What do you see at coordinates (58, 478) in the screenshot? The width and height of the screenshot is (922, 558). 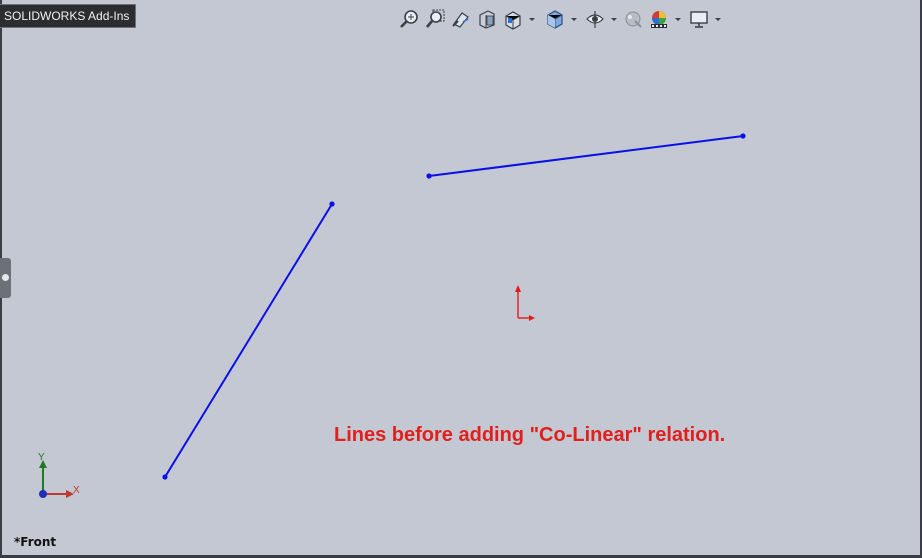 I see `reference-triad: X Y` at bounding box center [58, 478].